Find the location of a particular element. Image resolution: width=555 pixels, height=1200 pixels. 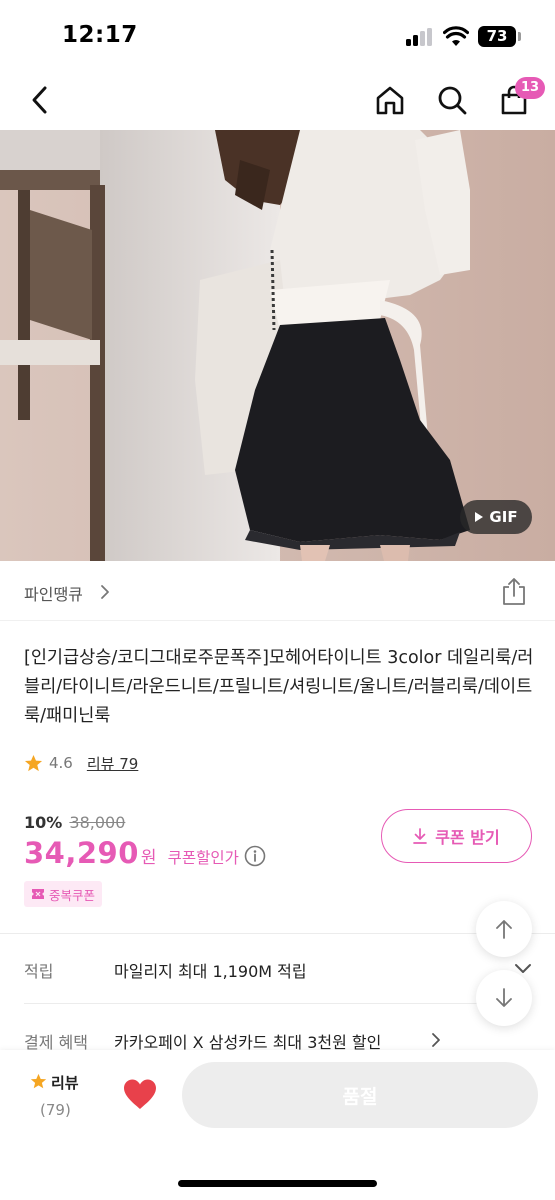

mileage-value: 마일리지 최대 1,190M 적립 is located at coordinates (210, 971).